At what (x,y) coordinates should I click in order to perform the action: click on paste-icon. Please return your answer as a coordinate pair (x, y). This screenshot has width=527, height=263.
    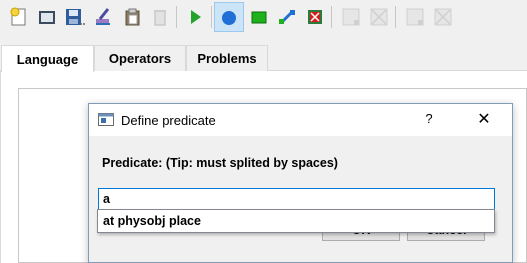
    Looking at the image, I should click on (132, 17).